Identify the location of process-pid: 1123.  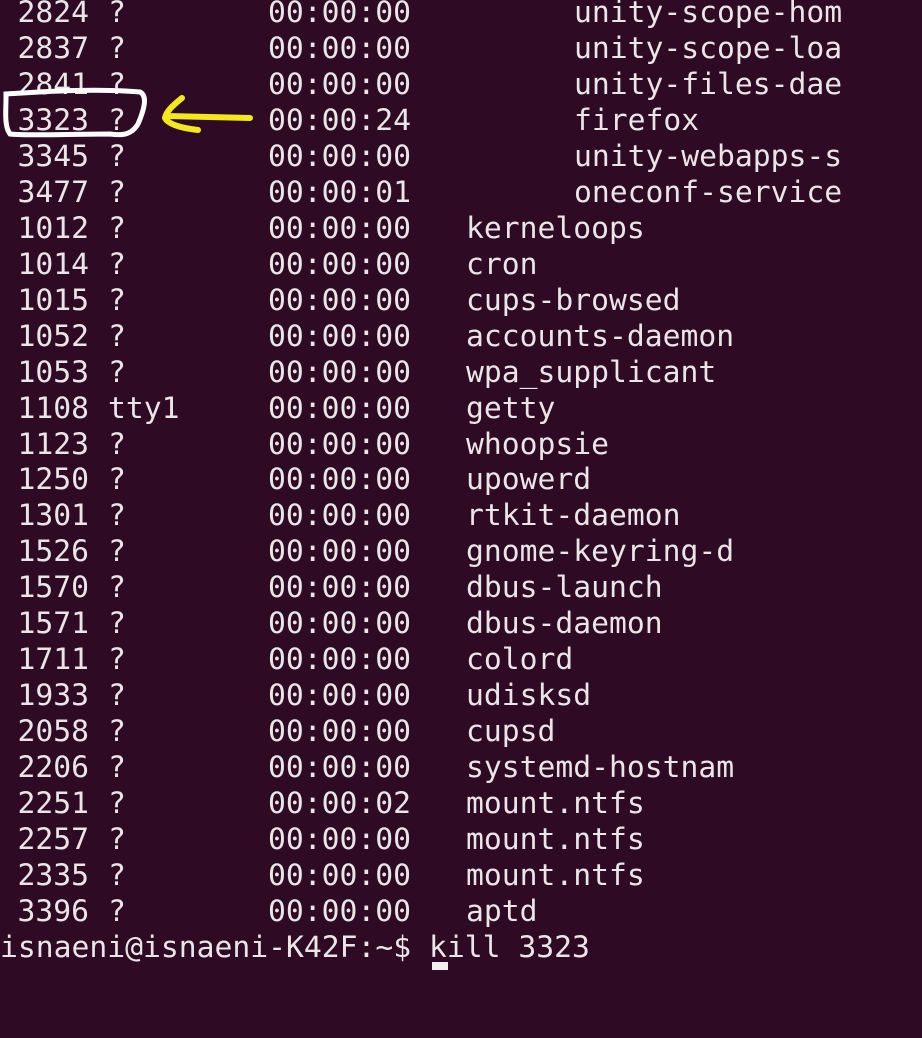
(53, 444).